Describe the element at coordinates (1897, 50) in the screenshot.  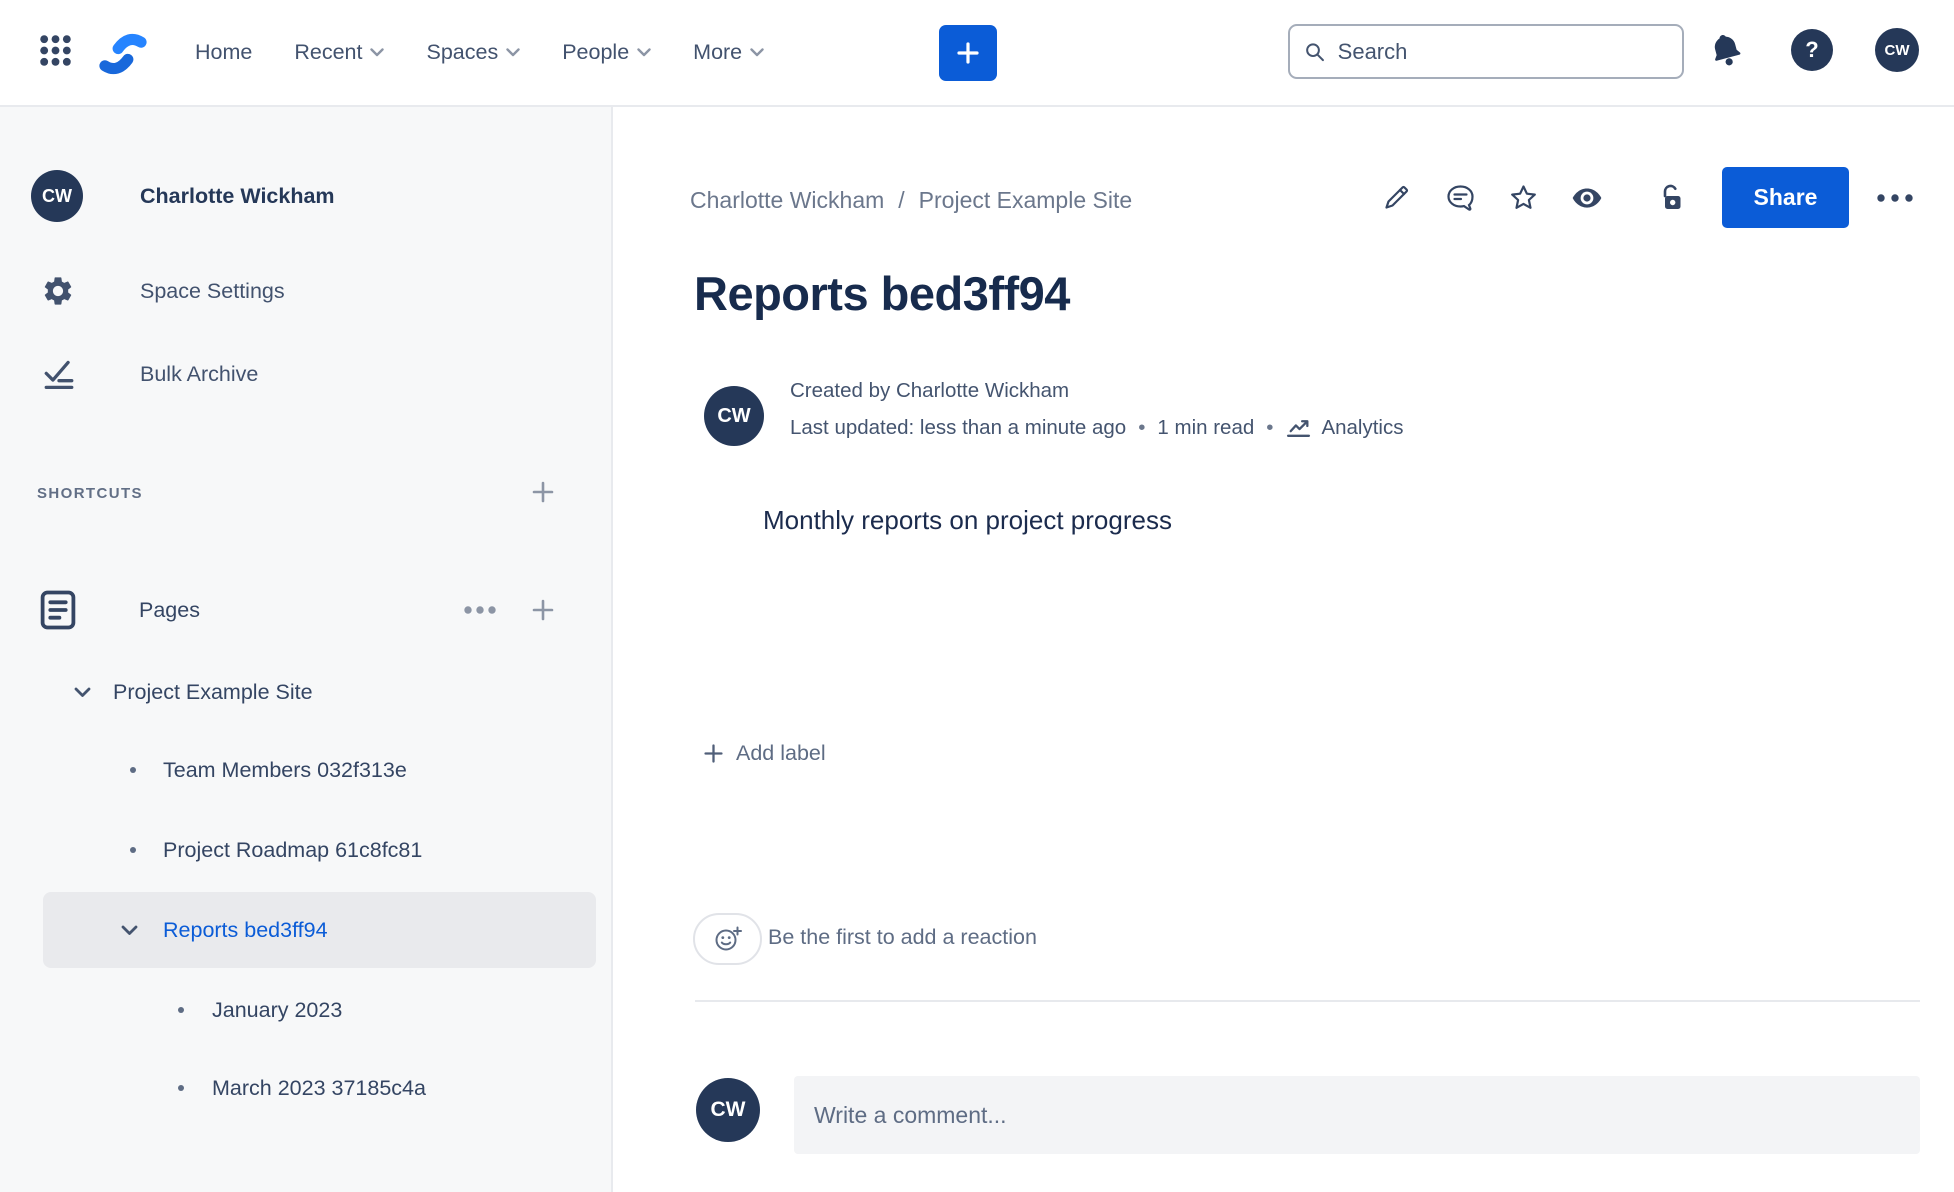
I see `profile-avatar: CW` at that location.